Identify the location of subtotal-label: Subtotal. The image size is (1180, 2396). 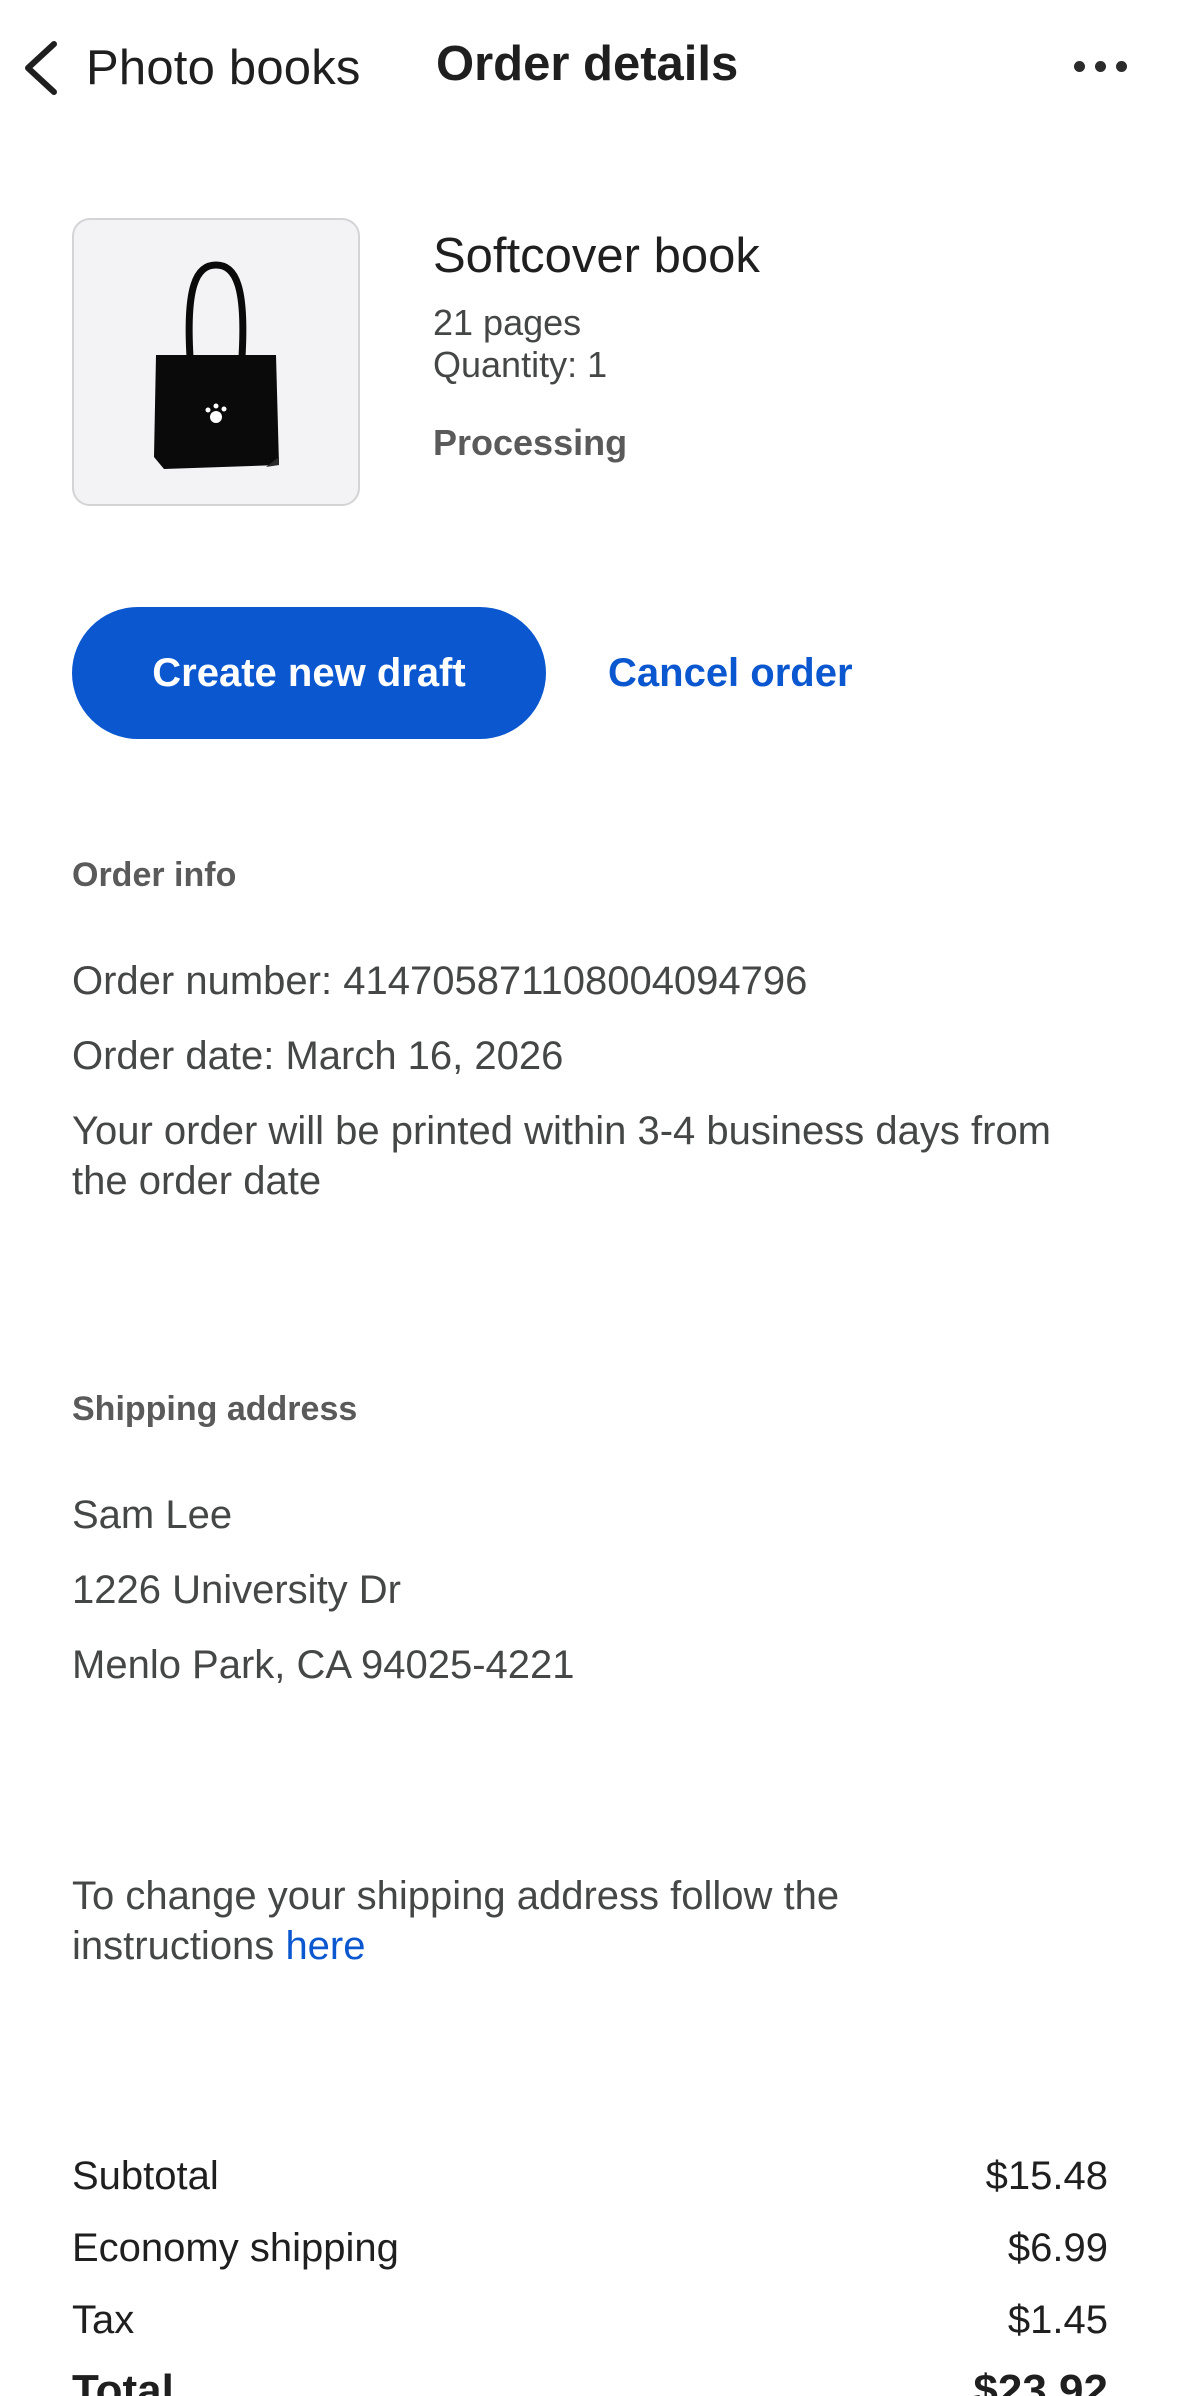
(145, 2176).